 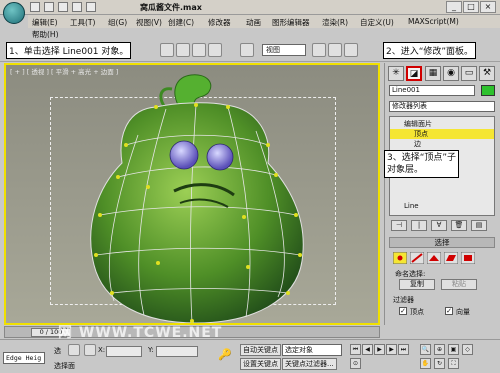 What do you see at coordinates (117, 22) in the screenshot?
I see `menu-group: 组(G)` at bounding box center [117, 22].